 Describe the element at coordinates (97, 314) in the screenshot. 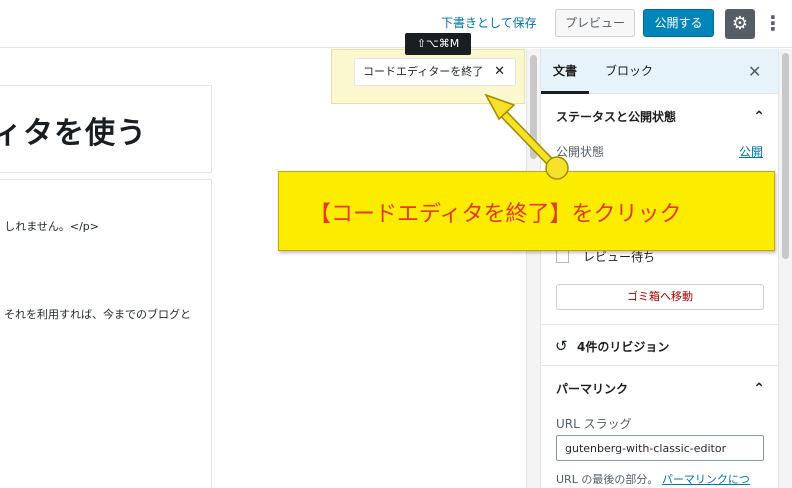

I see `code-line: それを利用すれば、今までのブログと` at that location.